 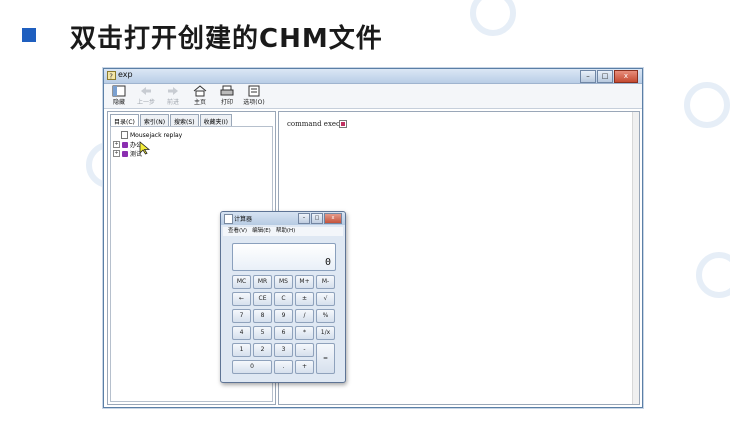 What do you see at coordinates (156, 135) in the screenshot?
I see `tree-item-label: Mousejack replay` at bounding box center [156, 135].